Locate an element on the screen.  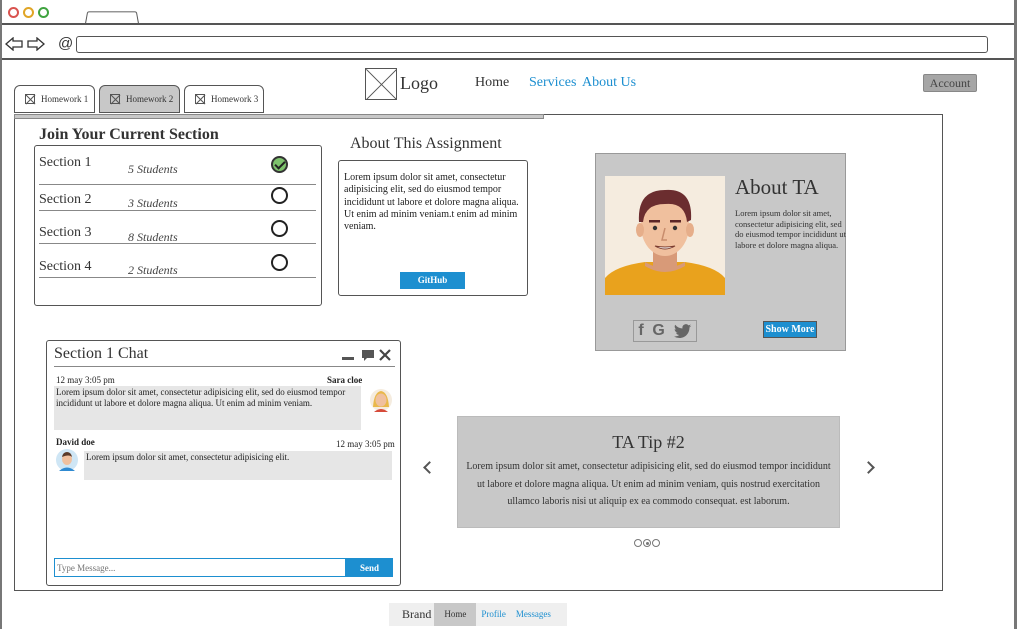
section-name: Section 2 is located at coordinates (65, 199).